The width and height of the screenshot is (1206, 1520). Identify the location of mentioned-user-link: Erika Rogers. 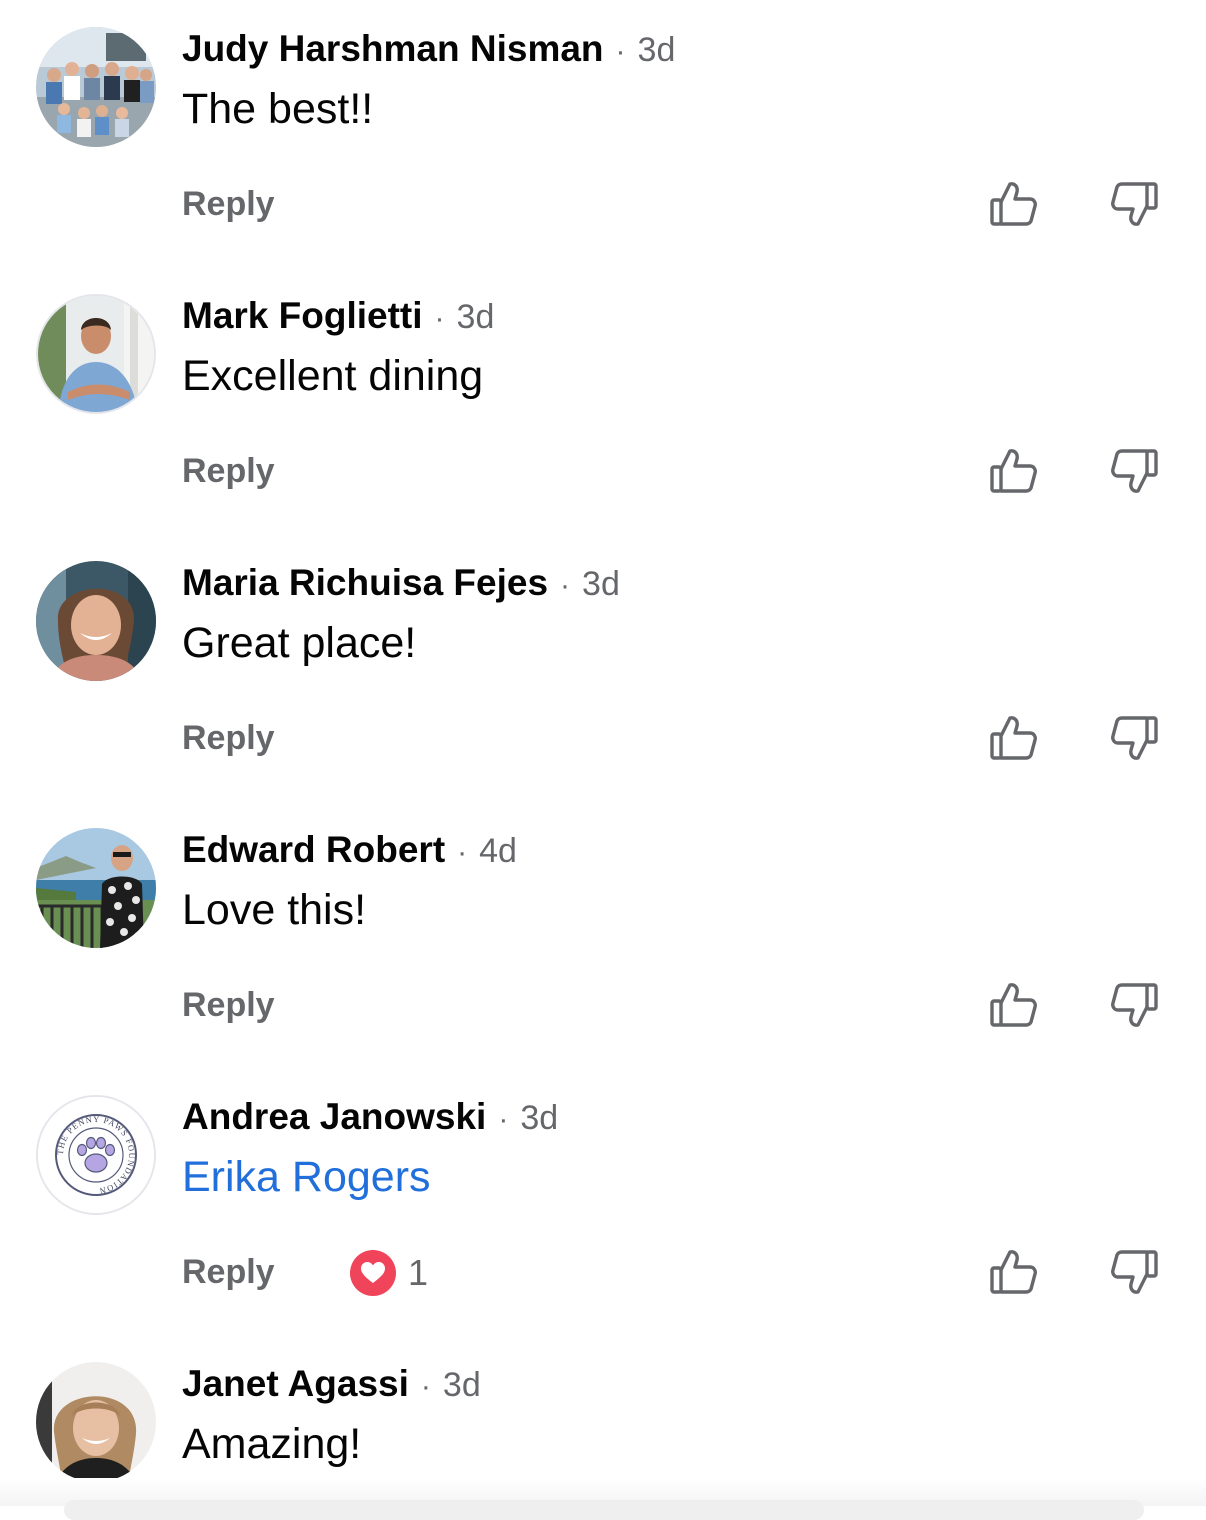
(306, 1177).